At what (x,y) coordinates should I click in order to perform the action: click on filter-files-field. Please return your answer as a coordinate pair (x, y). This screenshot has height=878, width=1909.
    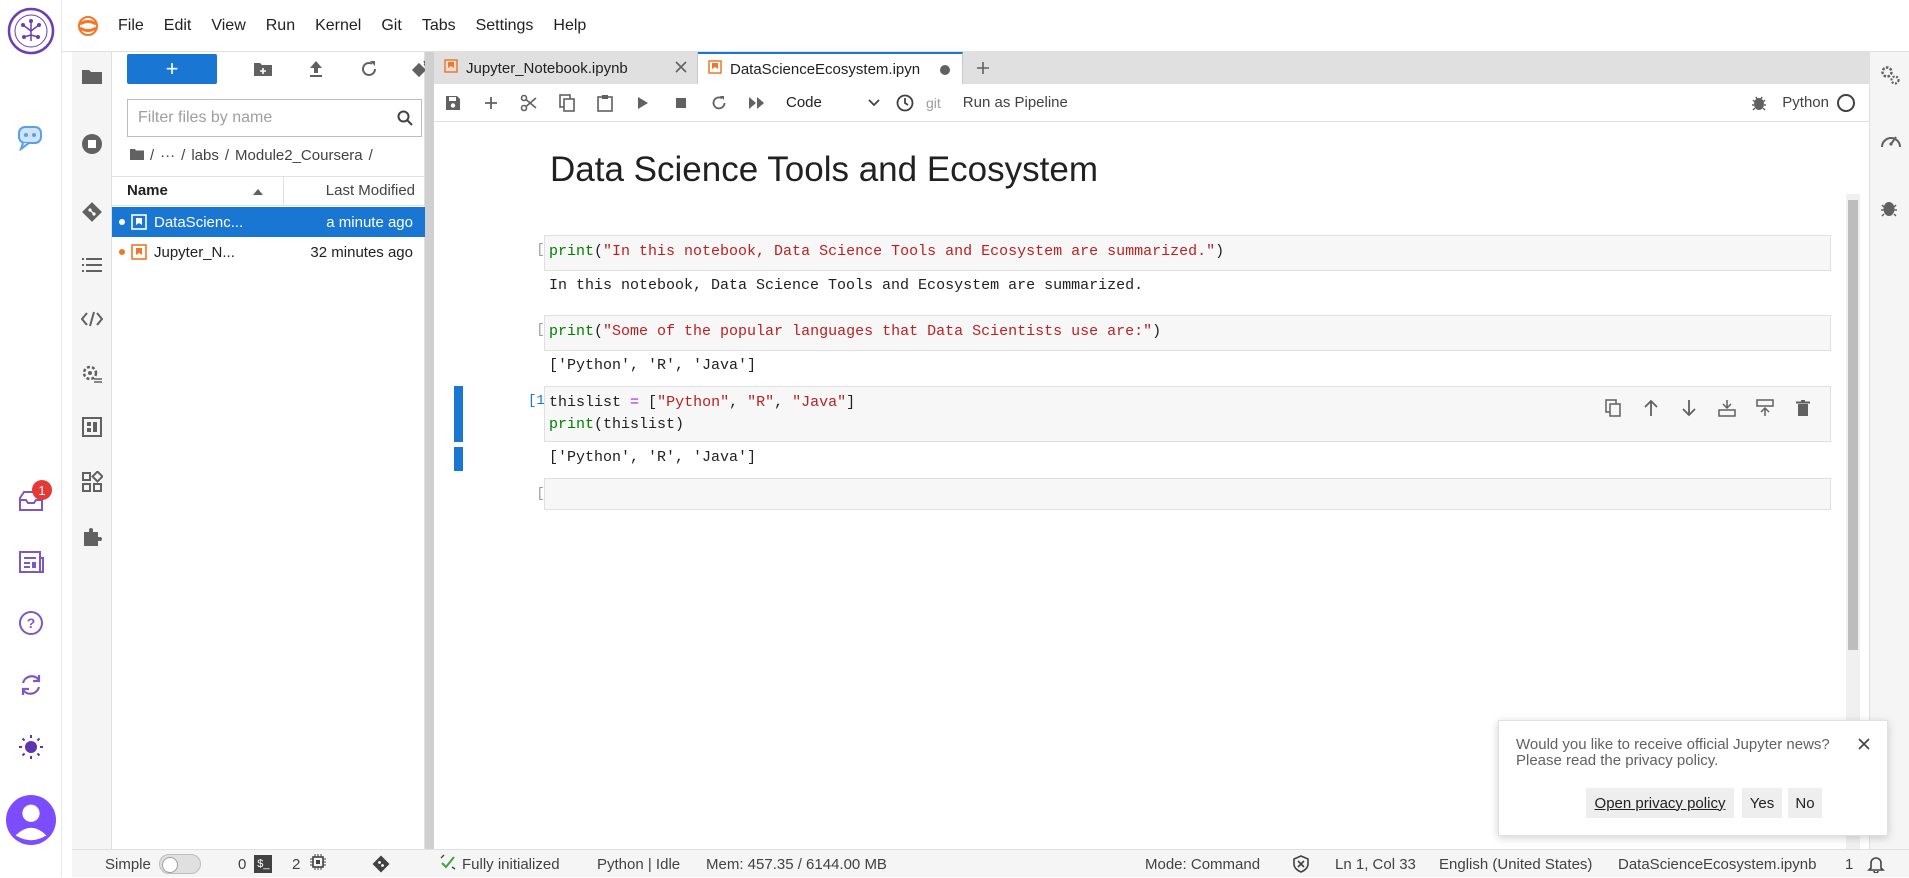
    Looking at the image, I should click on (274, 118).